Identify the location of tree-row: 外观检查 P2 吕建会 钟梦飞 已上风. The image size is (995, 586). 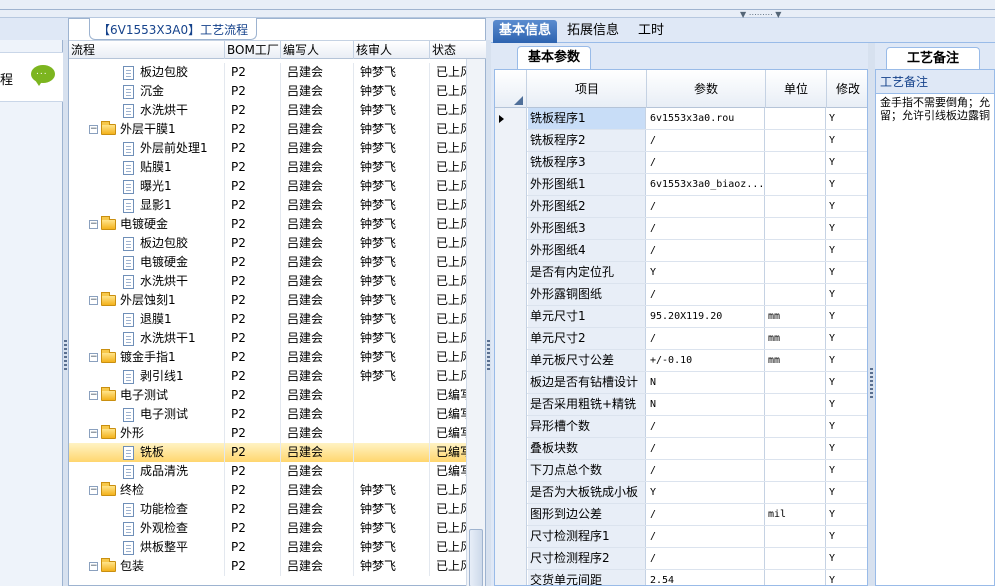
(268, 528).